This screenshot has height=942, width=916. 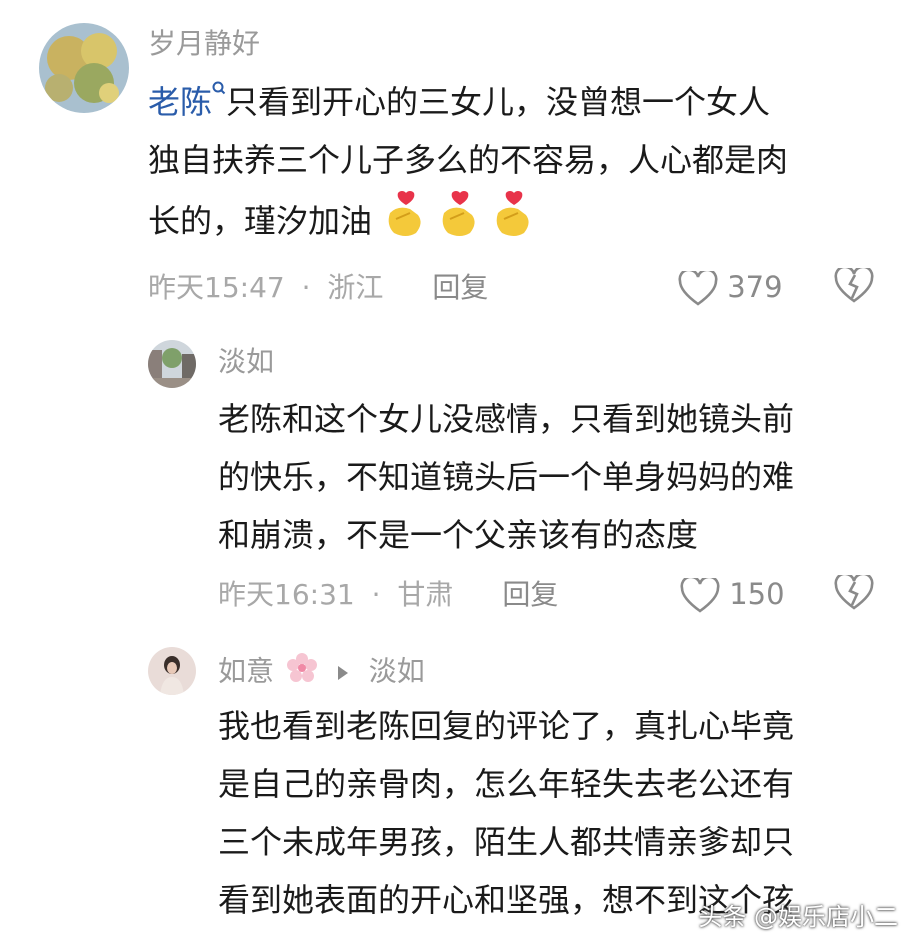 I want to click on like-count: 379, so click(x=755, y=287).